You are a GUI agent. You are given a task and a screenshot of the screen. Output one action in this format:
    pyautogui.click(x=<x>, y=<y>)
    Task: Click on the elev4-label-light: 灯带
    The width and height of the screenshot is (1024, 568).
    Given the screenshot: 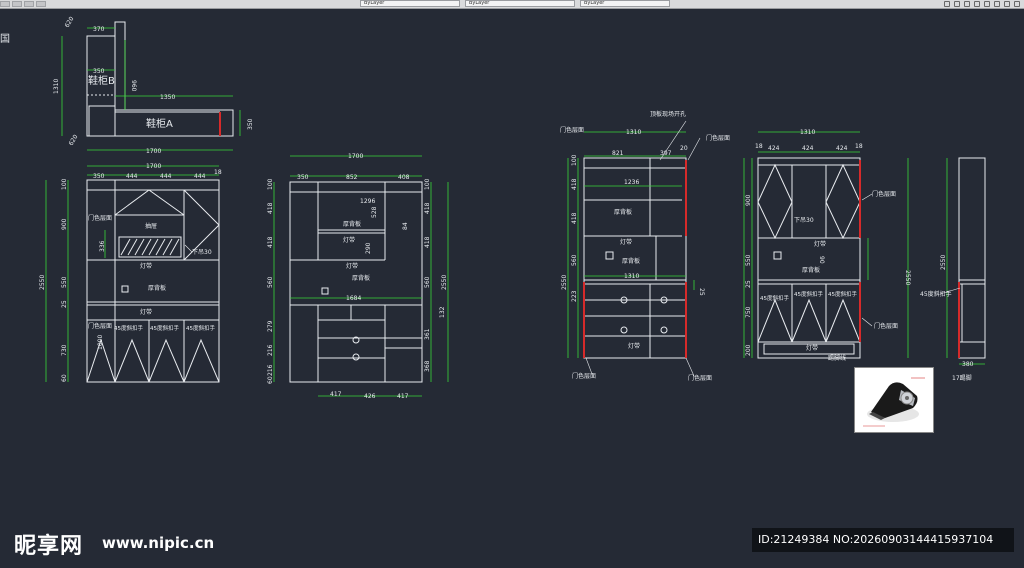 What is the action you would take?
    pyautogui.click(x=820, y=244)
    